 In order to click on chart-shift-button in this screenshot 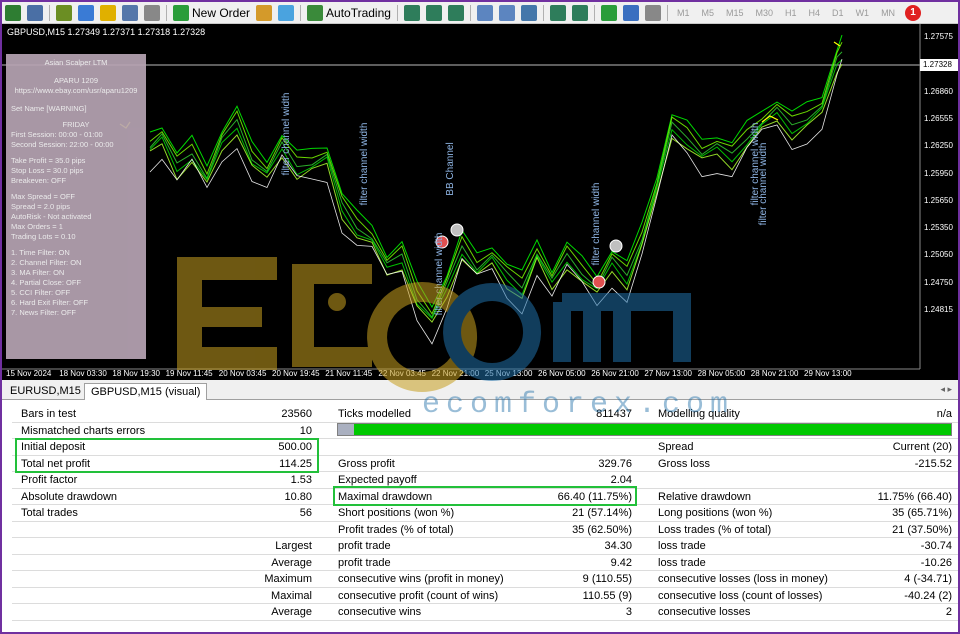, I will do `click(558, 13)`.